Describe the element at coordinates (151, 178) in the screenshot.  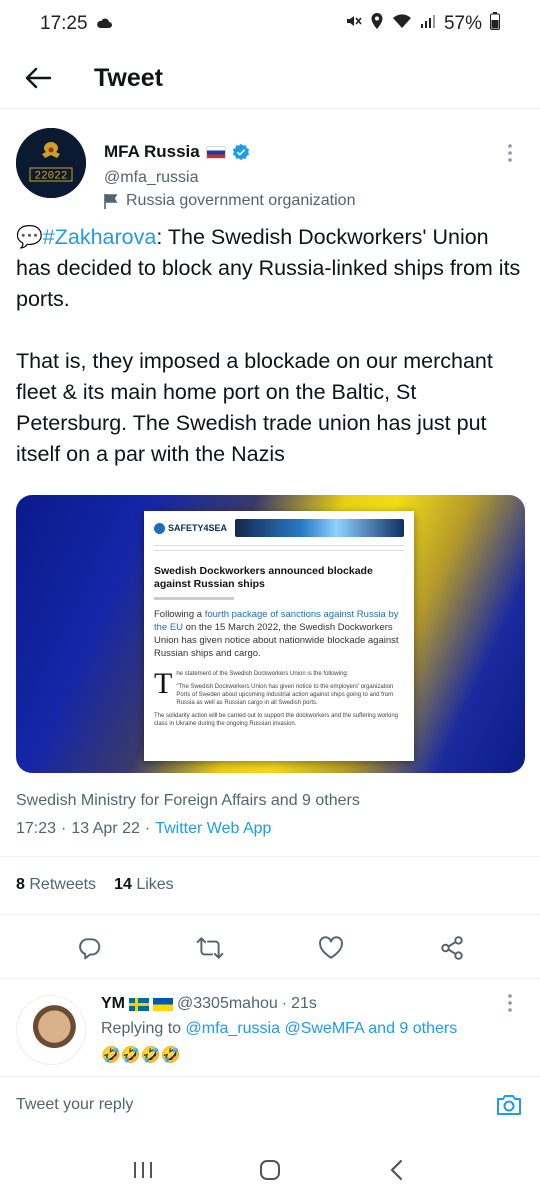
I see `author-handle: @mfa_russia` at that location.